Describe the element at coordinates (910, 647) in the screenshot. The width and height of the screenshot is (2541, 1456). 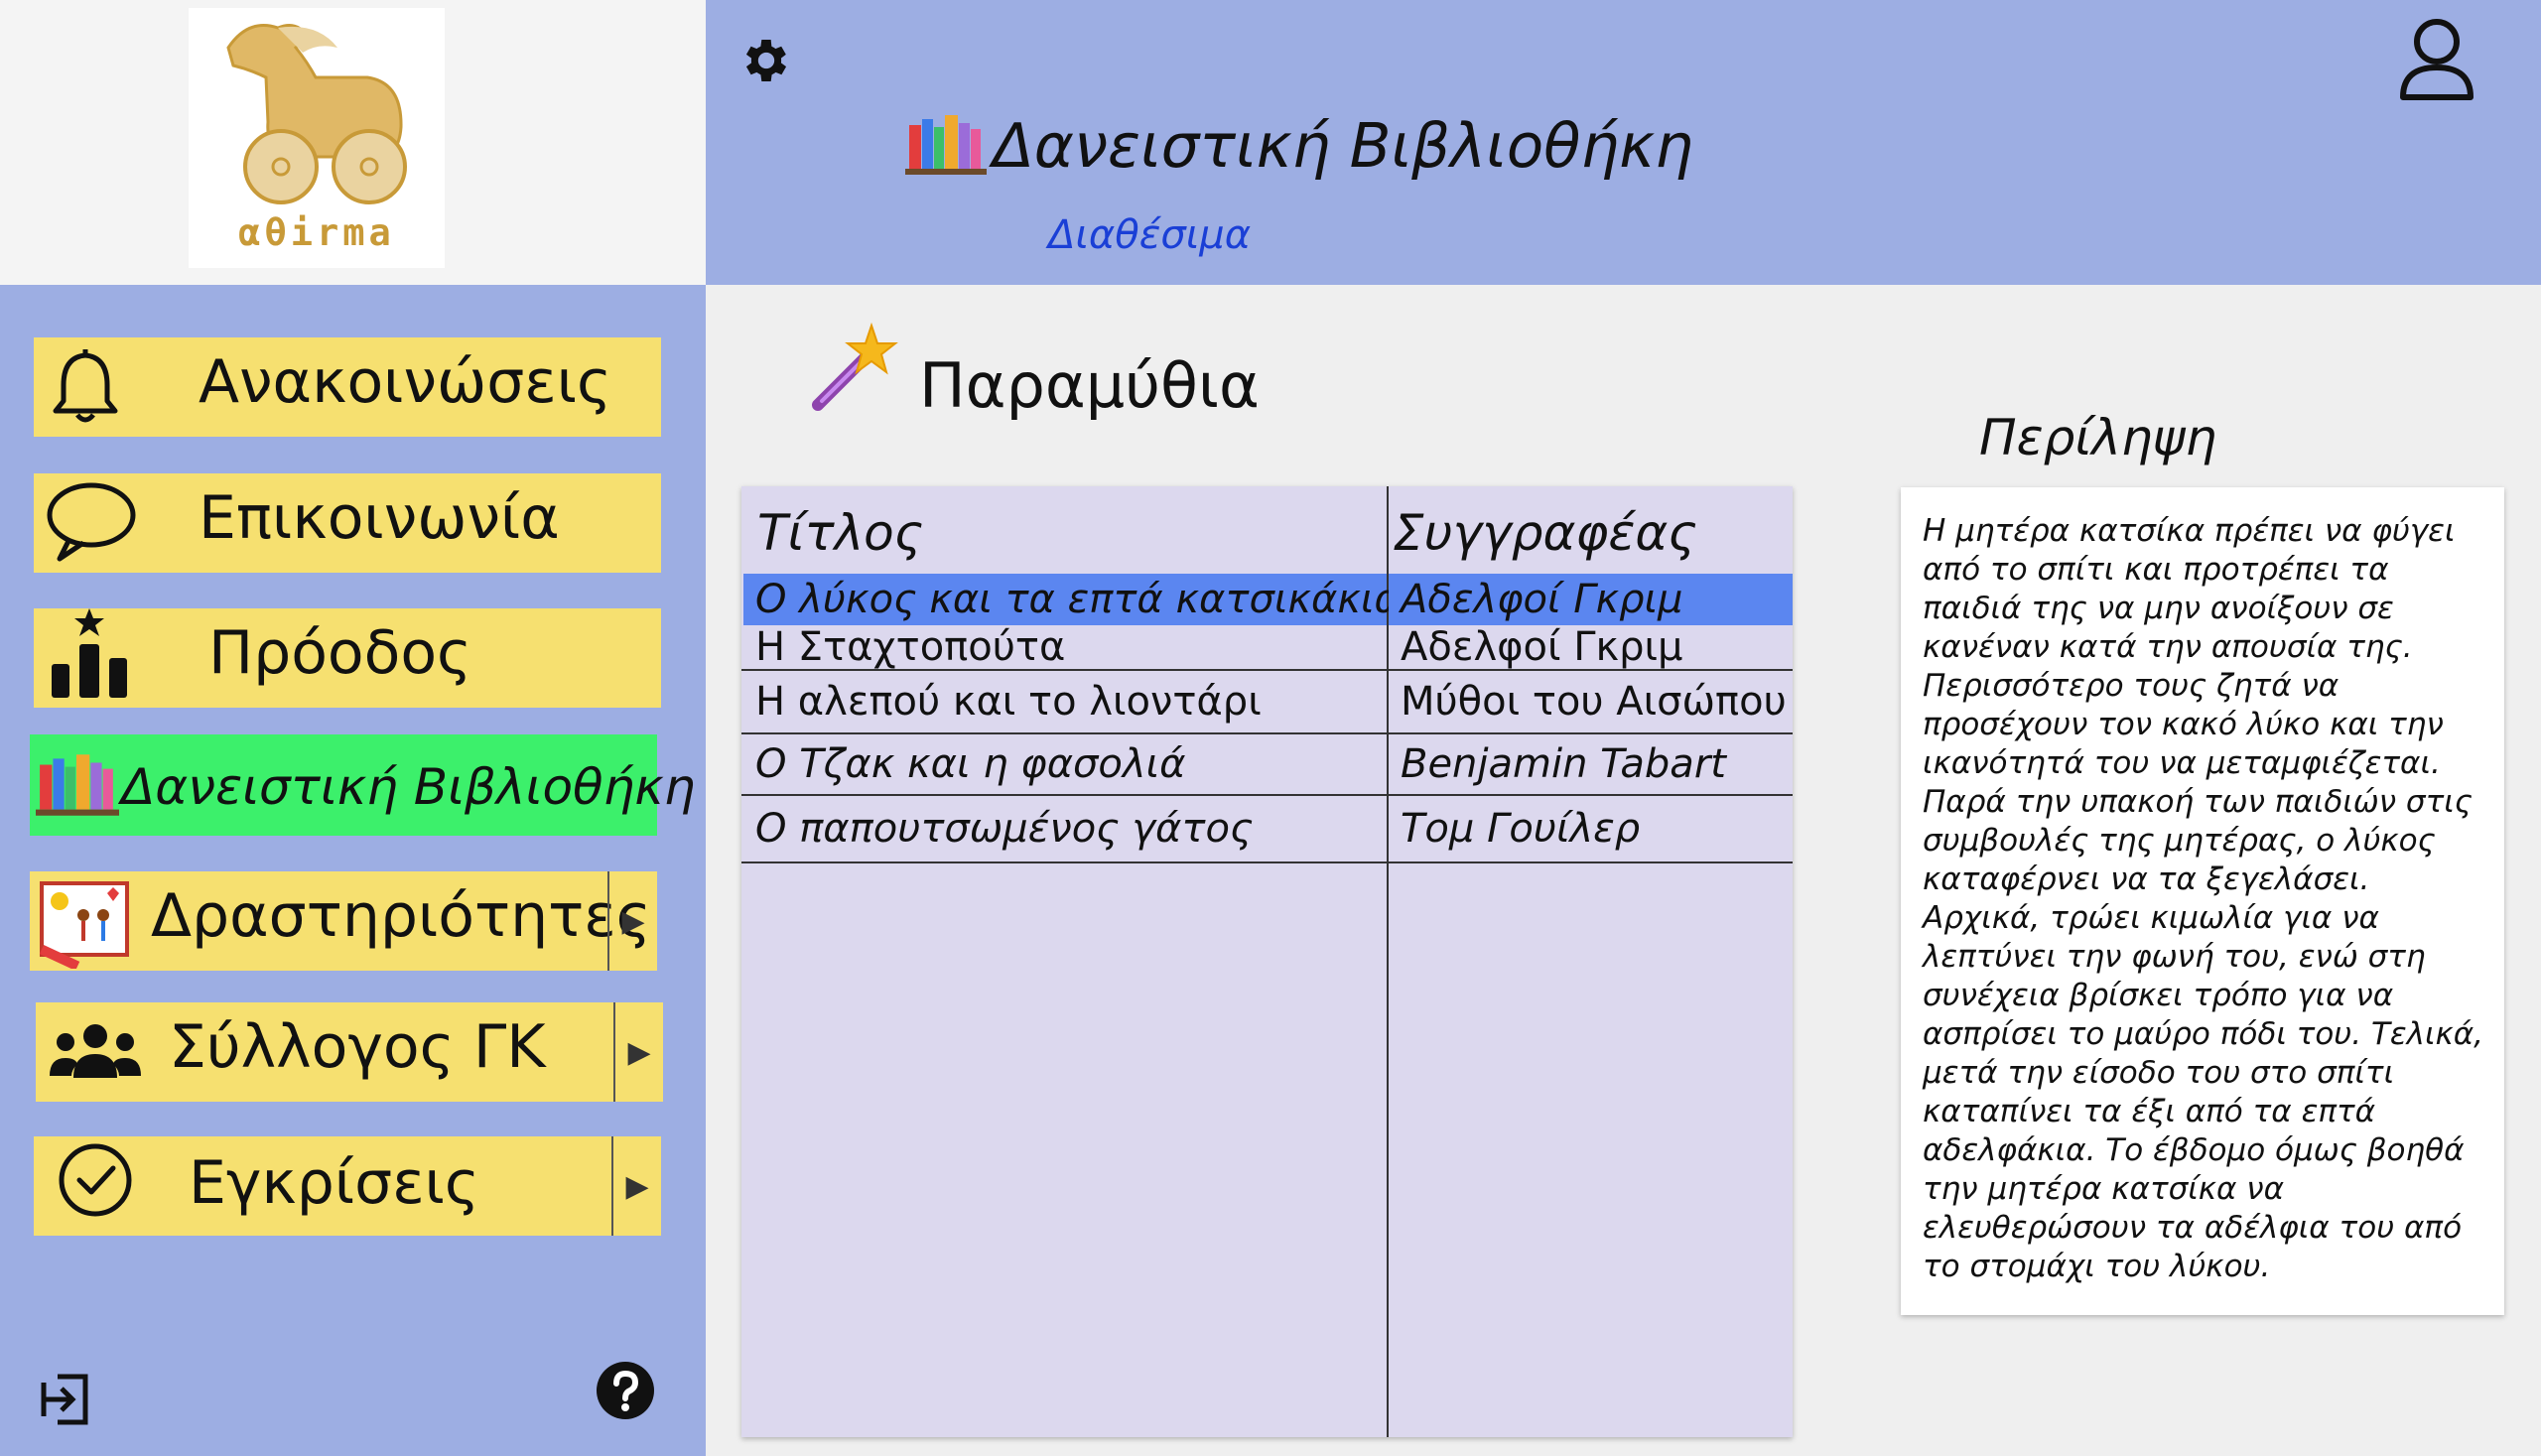
I see `book-title: Η Σταχτοπούτα` at that location.